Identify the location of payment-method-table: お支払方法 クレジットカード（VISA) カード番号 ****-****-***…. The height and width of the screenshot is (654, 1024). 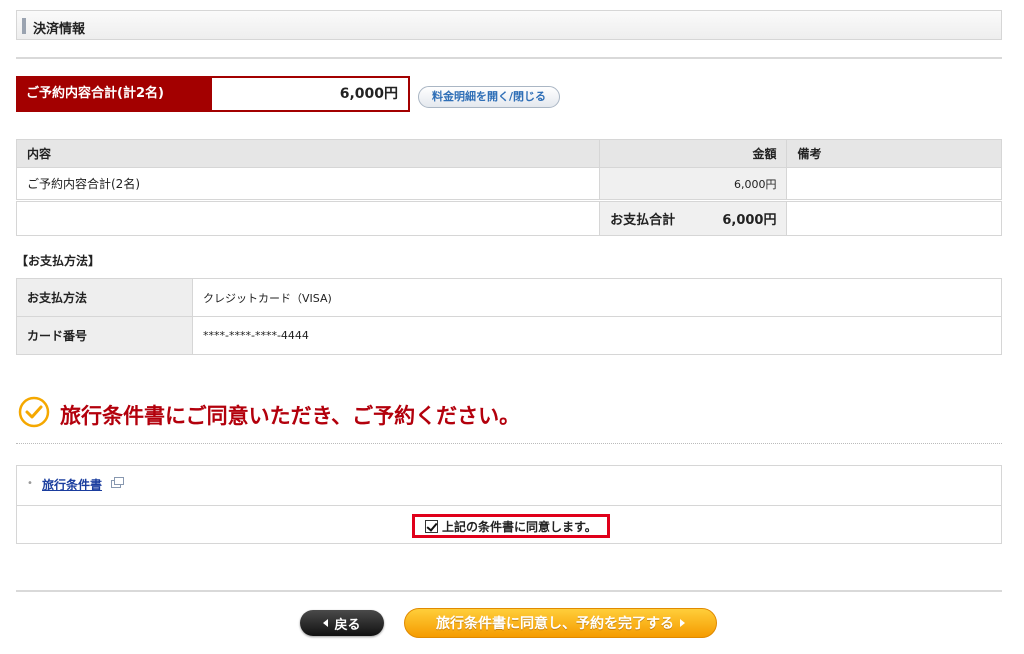
(509, 316).